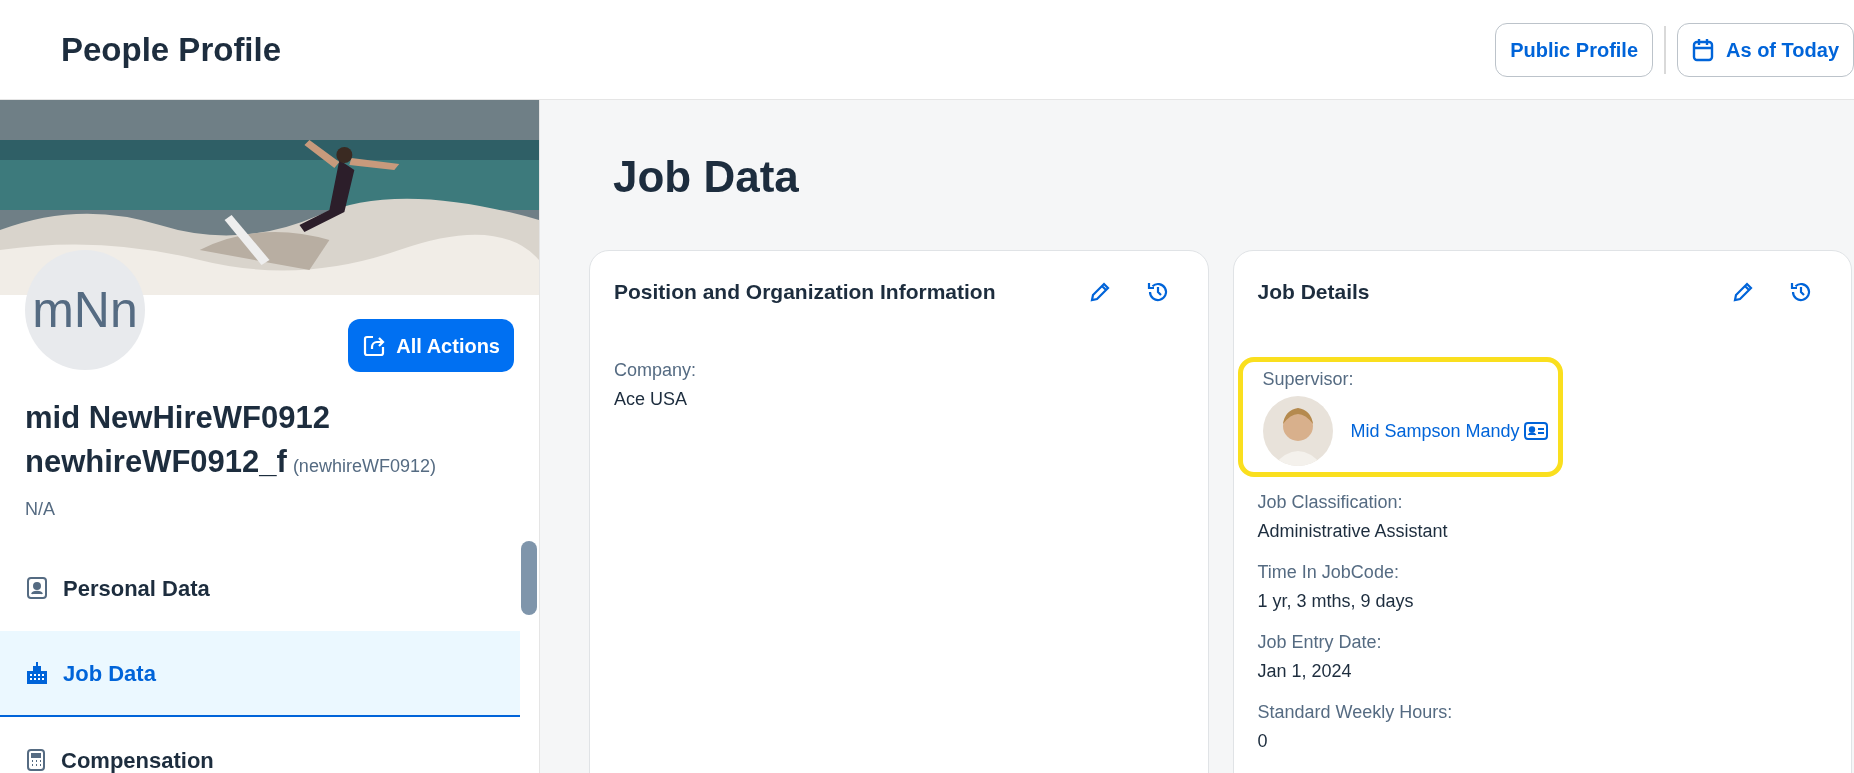 The height and width of the screenshot is (773, 1854). Describe the element at coordinates (374, 345) in the screenshot. I see `share-icon` at that location.